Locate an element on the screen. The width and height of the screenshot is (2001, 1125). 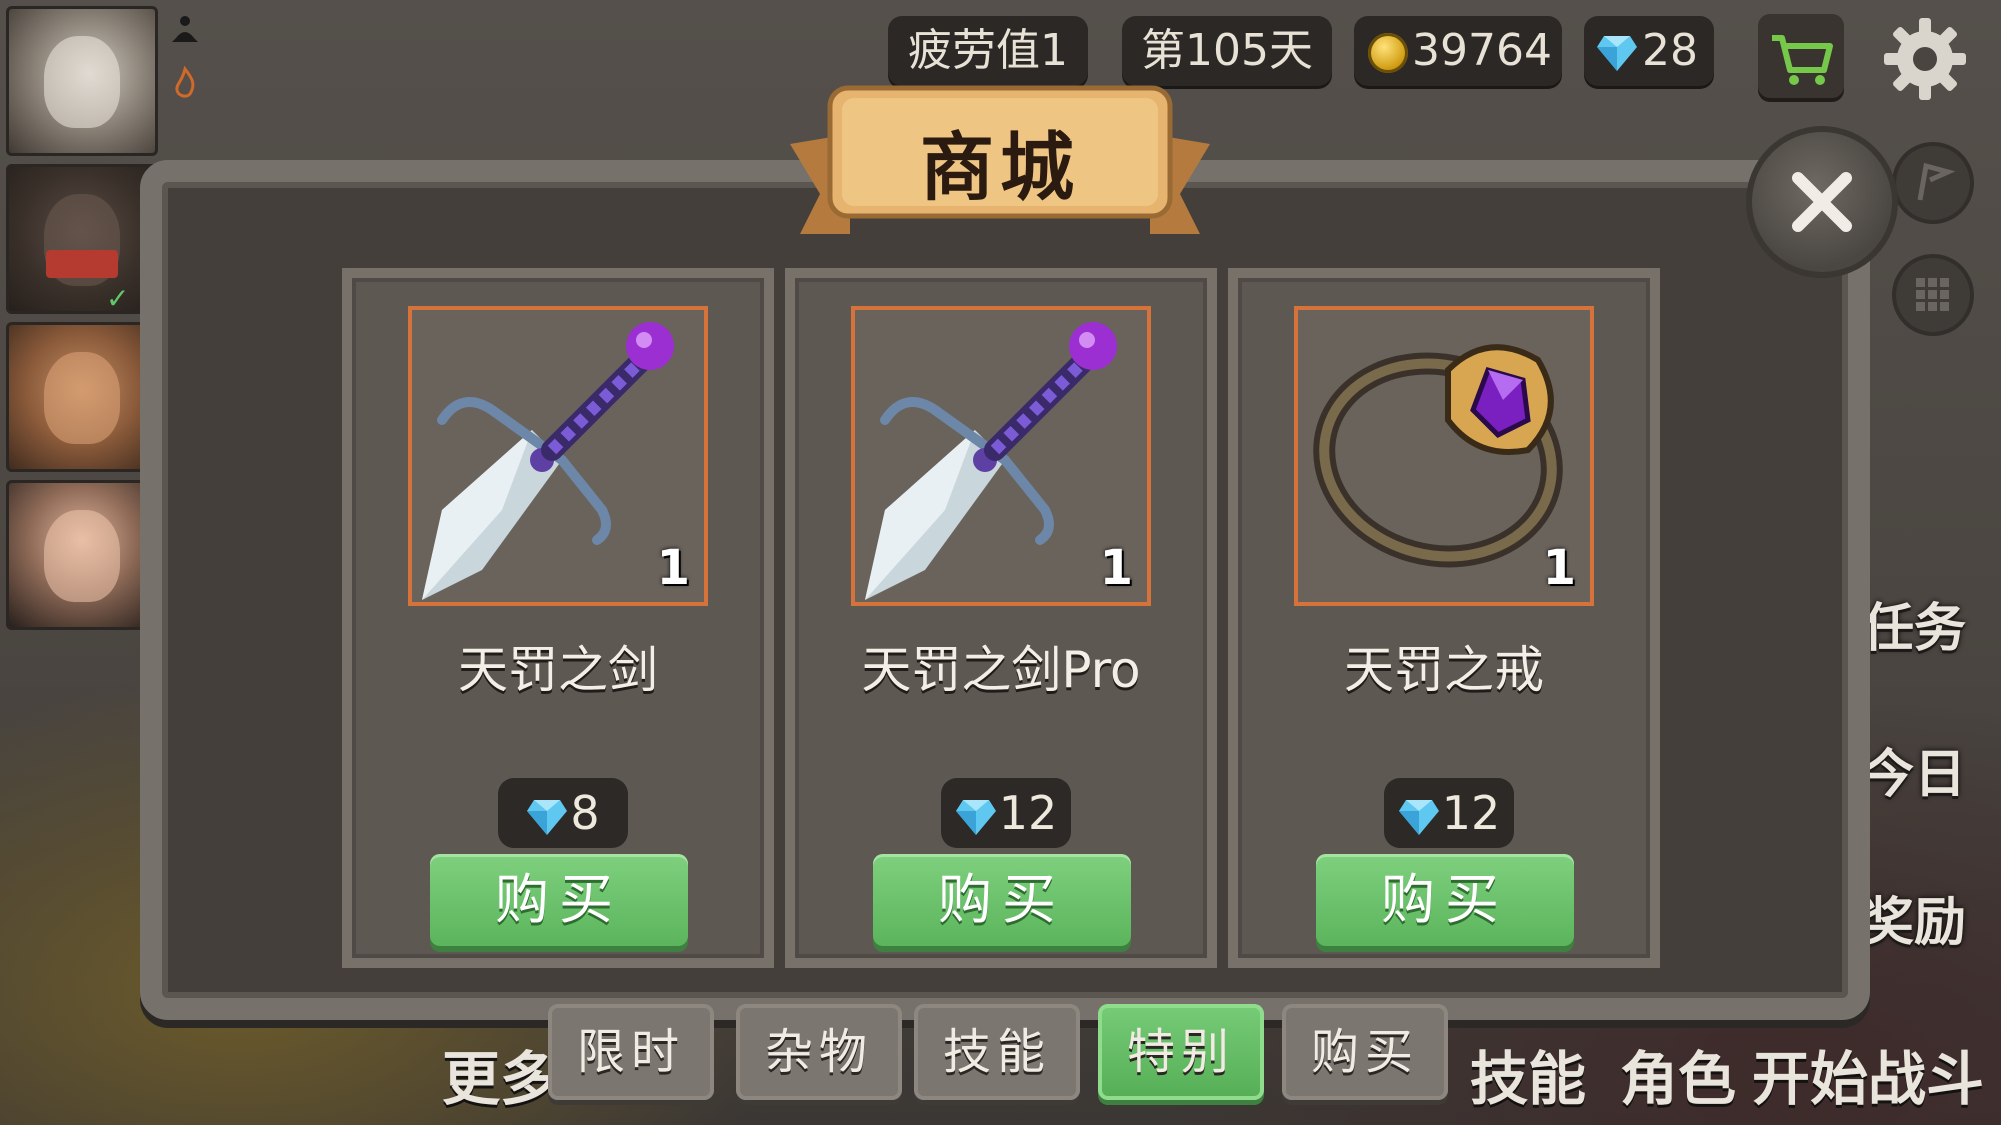
side-menu-reward: 奖励 is located at coordinates (1914, 917).